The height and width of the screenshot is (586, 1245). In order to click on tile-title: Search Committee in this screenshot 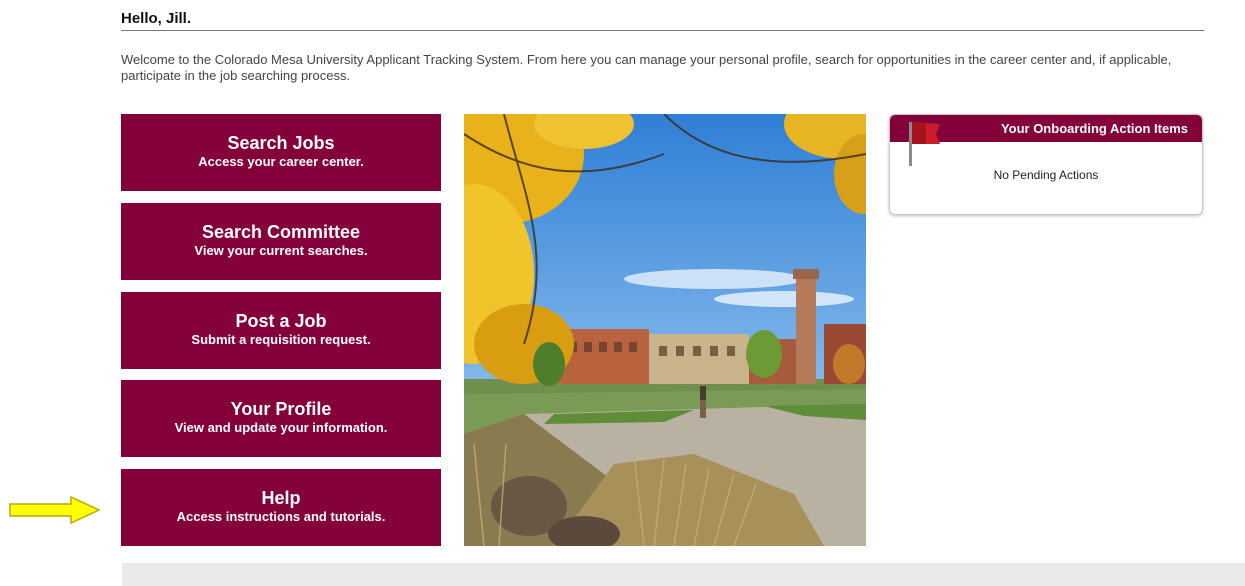, I will do `click(281, 232)`.